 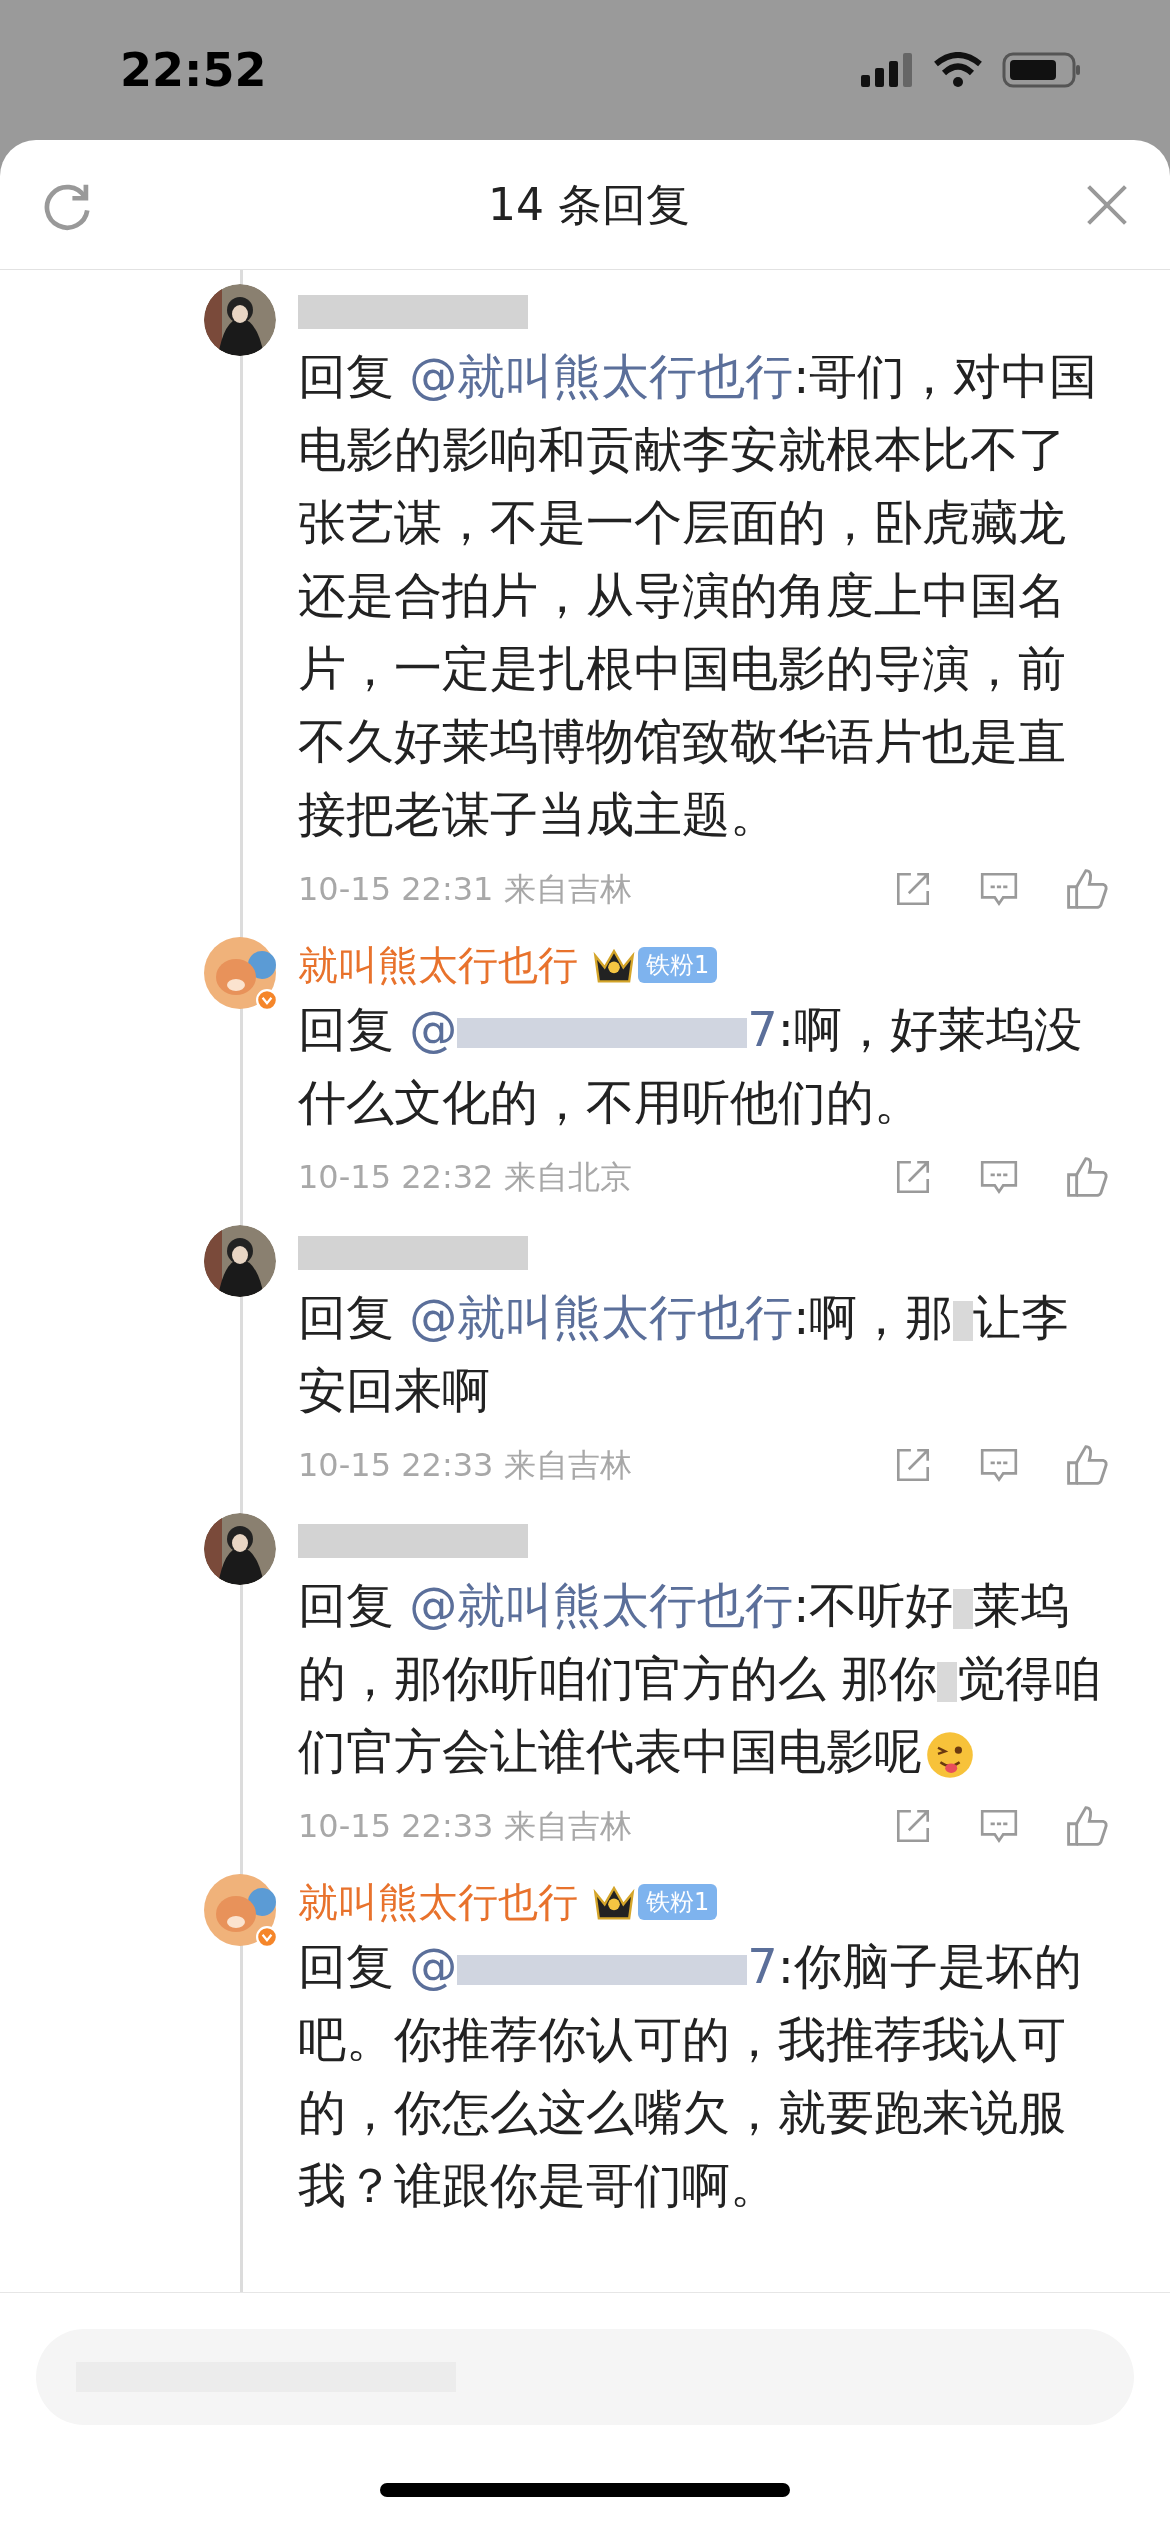 What do you see at coordinates (193, 70) in the screenshot?
I see `status-time: 22:52` at bounding box center [193, 70].